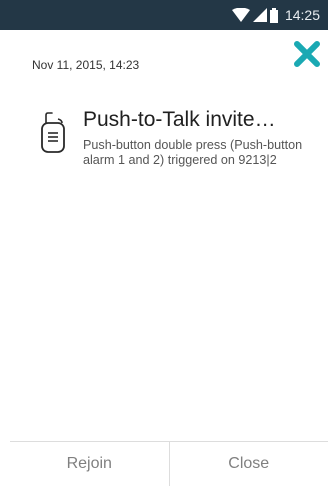  Describe the element at coordinates (249, 464) in the screenshot. I see `close-button: Close` at that location.